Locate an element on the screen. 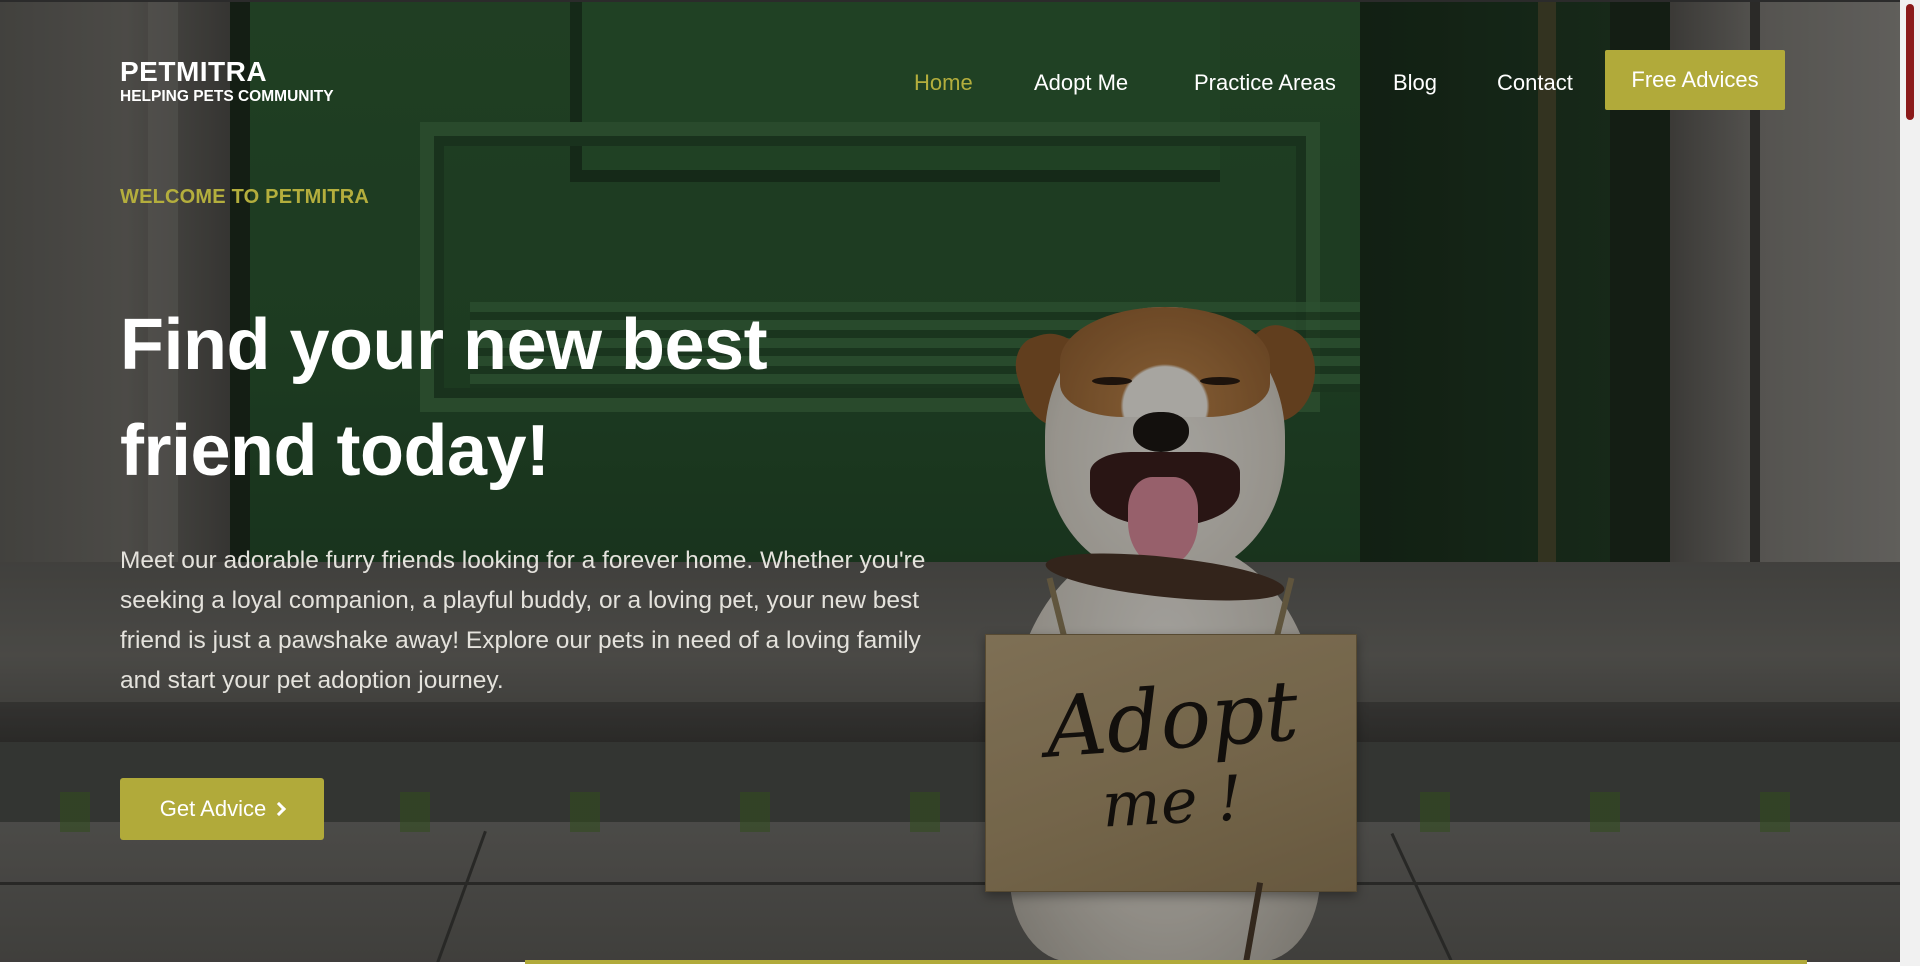 The width and height of the screenshot is (1920, 966). get-advice-label: Get Advice is located at coordinates (213, 808).